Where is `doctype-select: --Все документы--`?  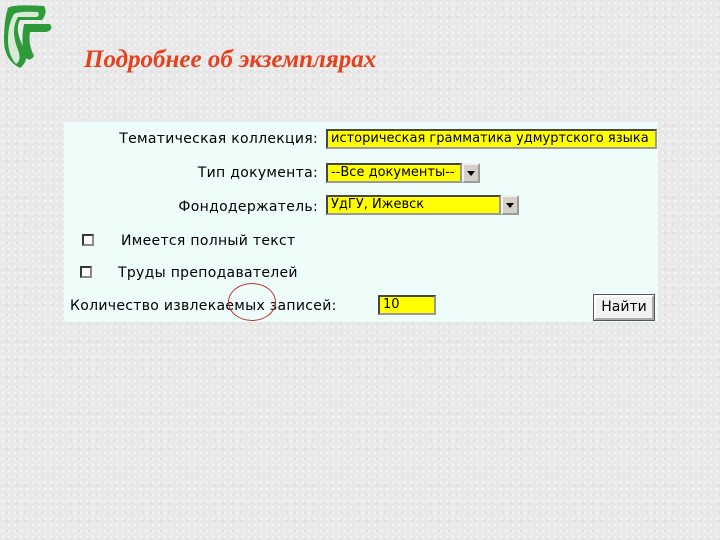 doctype-select: --Все документы-- is located at coordinates (403, 173).